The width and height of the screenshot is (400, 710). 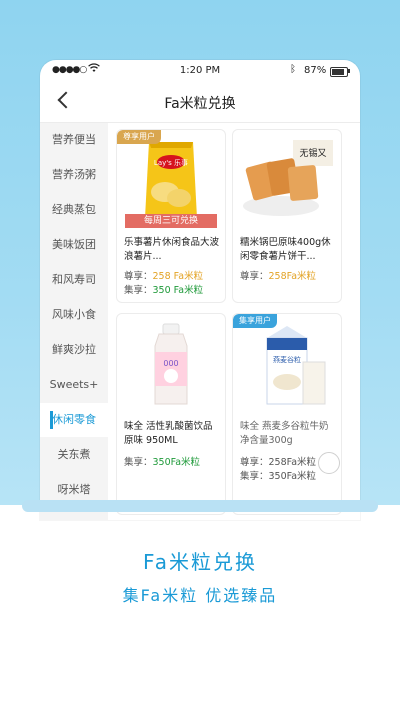 I want to click on battery-icon, so click(x=339, y=72).